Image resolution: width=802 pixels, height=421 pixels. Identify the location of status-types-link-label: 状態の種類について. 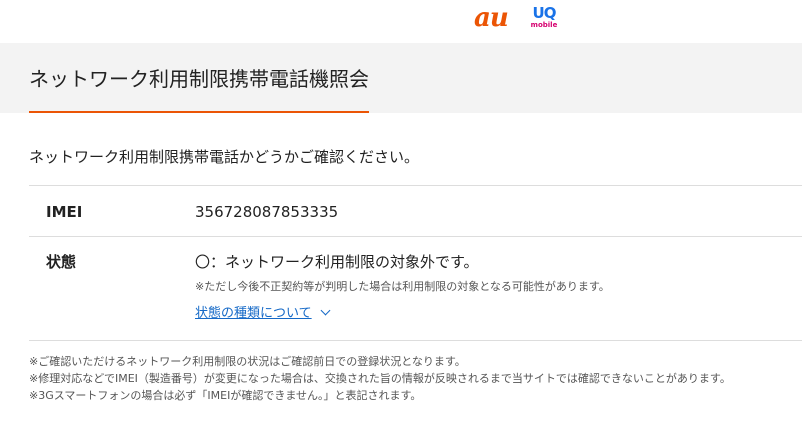
(253, 313).